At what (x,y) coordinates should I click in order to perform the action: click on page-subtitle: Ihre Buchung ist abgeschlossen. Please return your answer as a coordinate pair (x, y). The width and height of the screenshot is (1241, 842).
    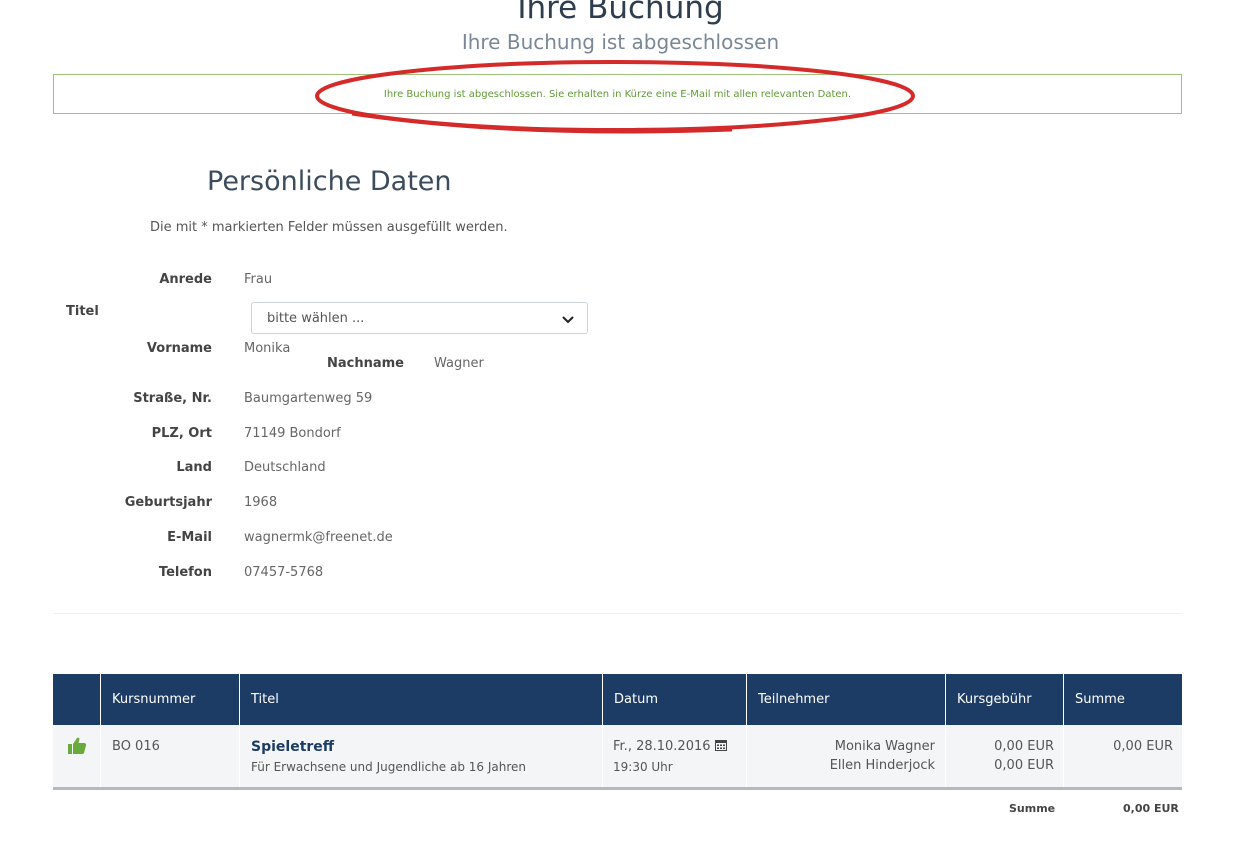
    Looking at the image, I should click on (620, 42).